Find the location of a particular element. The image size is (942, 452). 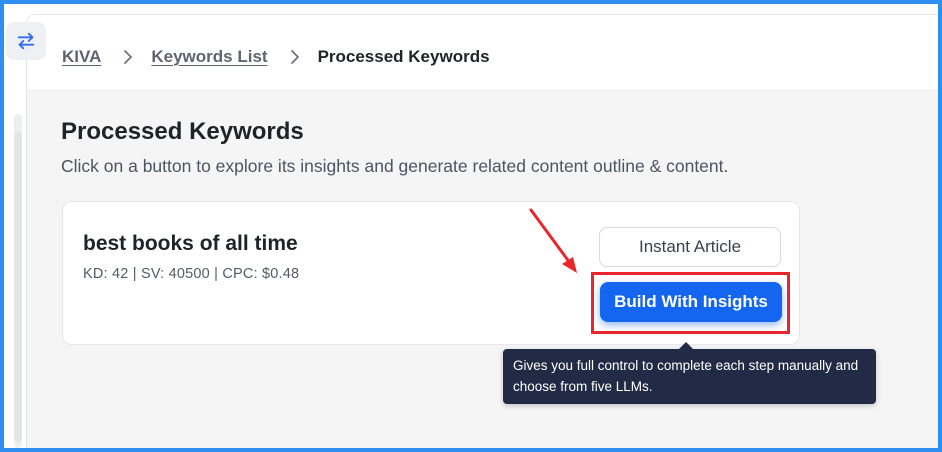

scrollbar-thumb is located at coordinates (18, 287).